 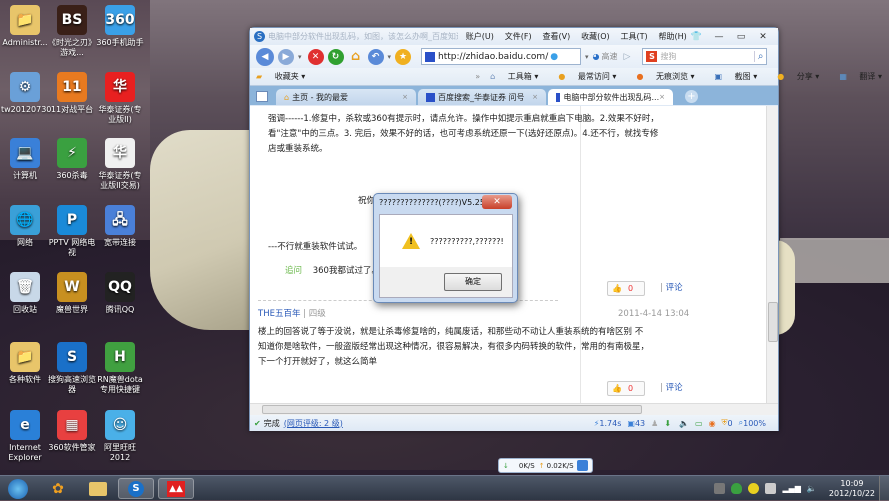 I want to click on menu-file: 文件(F), so click(x=518, y=36).